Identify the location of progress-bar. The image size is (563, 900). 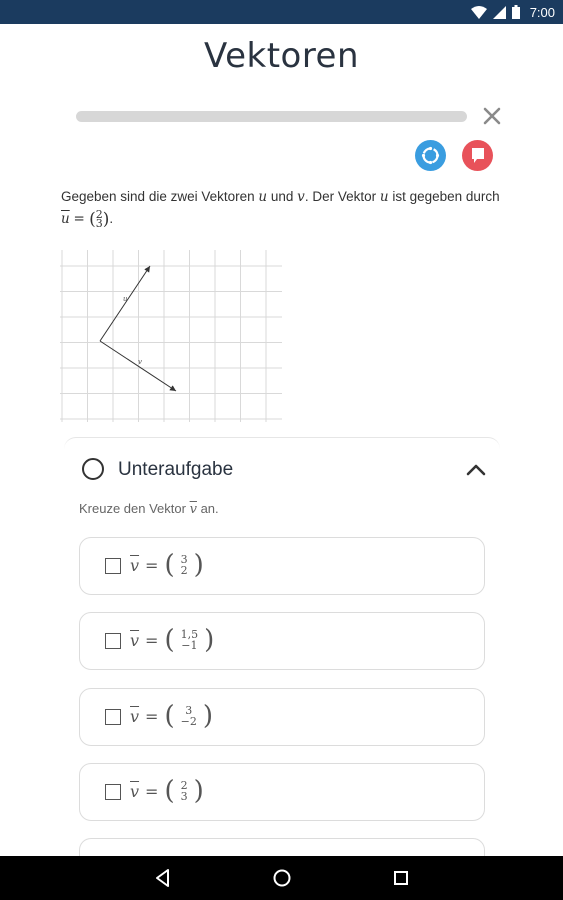
(271, 116).